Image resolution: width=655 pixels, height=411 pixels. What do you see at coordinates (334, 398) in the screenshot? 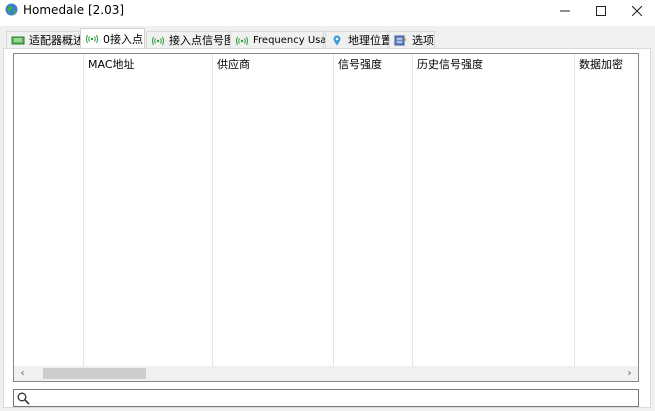
I see `search-input` at bounding box center [334, 398].